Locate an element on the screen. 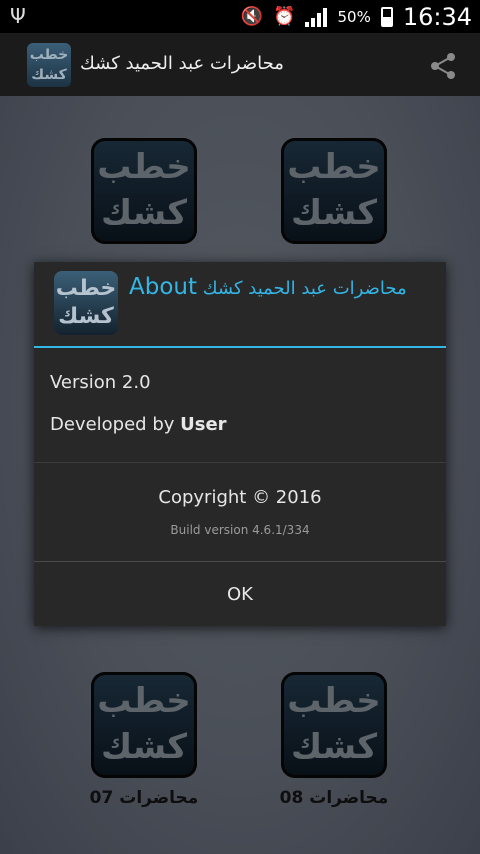 The height and width of the screenshot is (854, 480). status-icons: 🔇 ⏰ 50% 16:34 is located at coordinates (356, 16).